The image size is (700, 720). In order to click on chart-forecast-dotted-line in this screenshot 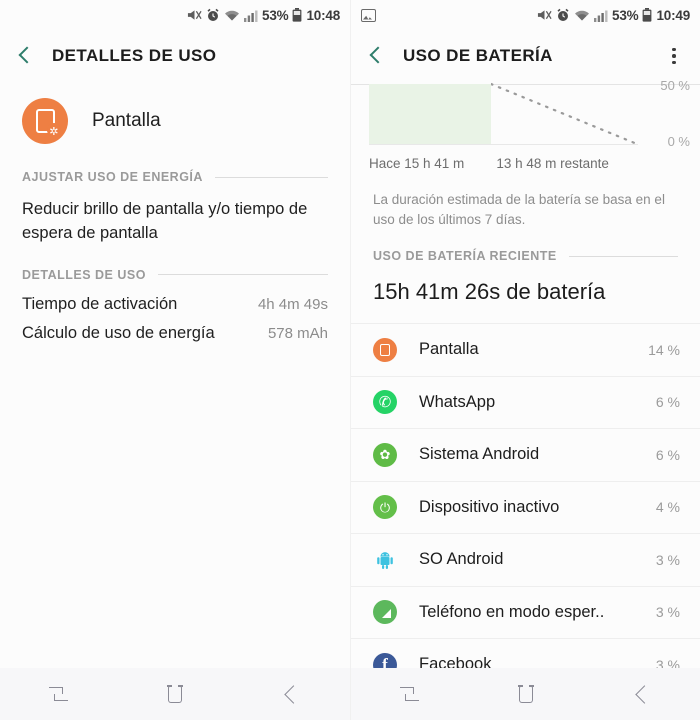, I will do `click(565, 114)`.